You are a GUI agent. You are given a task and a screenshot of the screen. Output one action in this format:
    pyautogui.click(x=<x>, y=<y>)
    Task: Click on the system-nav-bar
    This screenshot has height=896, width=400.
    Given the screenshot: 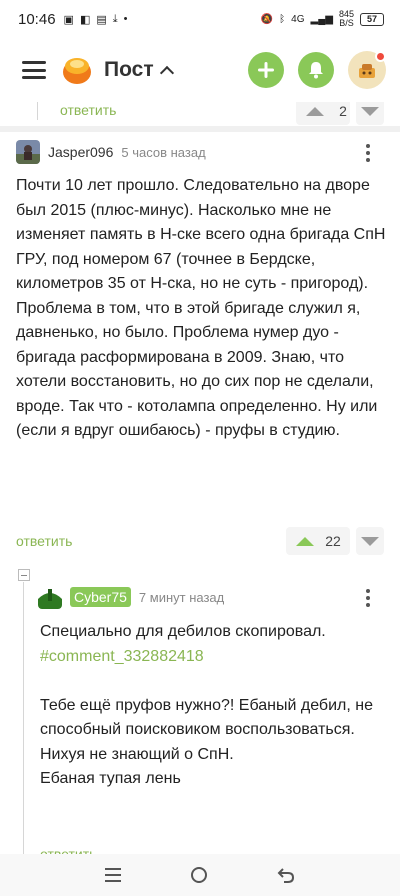 What is the action you would take?
    pyautogui.click(x=200, y=875)
    